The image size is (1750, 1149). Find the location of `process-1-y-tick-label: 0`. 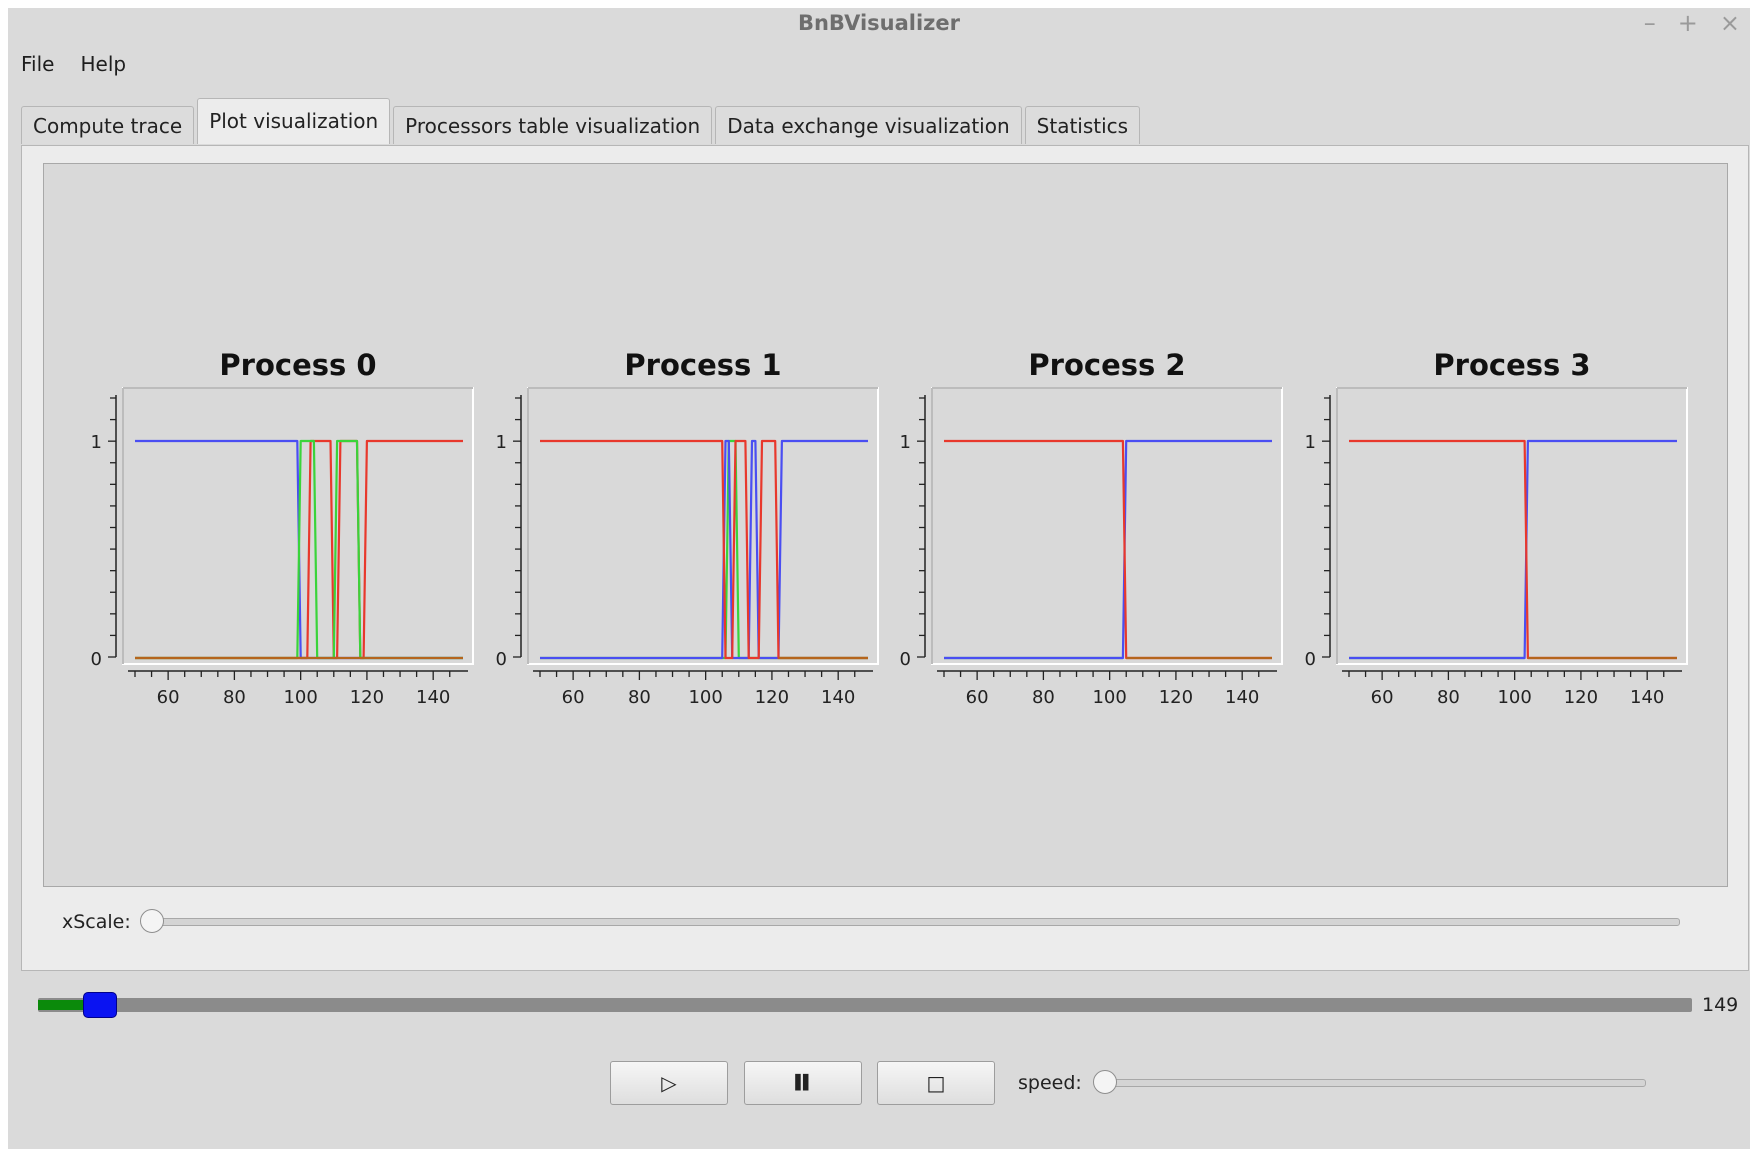

process-1-y-tick-label: 0 is located at coordinates (501, 659).